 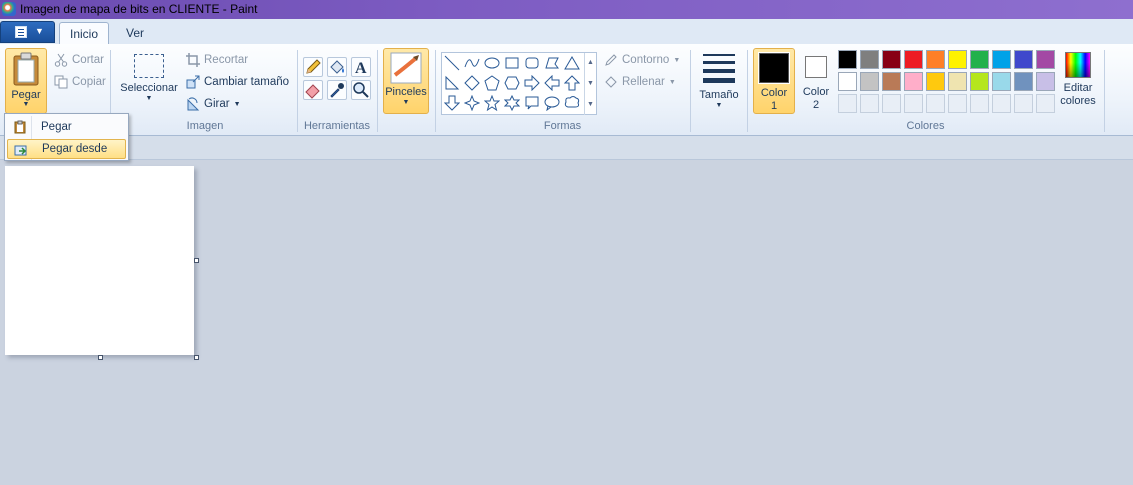 I want to click on color2-number: 2, so click(x=816, y=105).